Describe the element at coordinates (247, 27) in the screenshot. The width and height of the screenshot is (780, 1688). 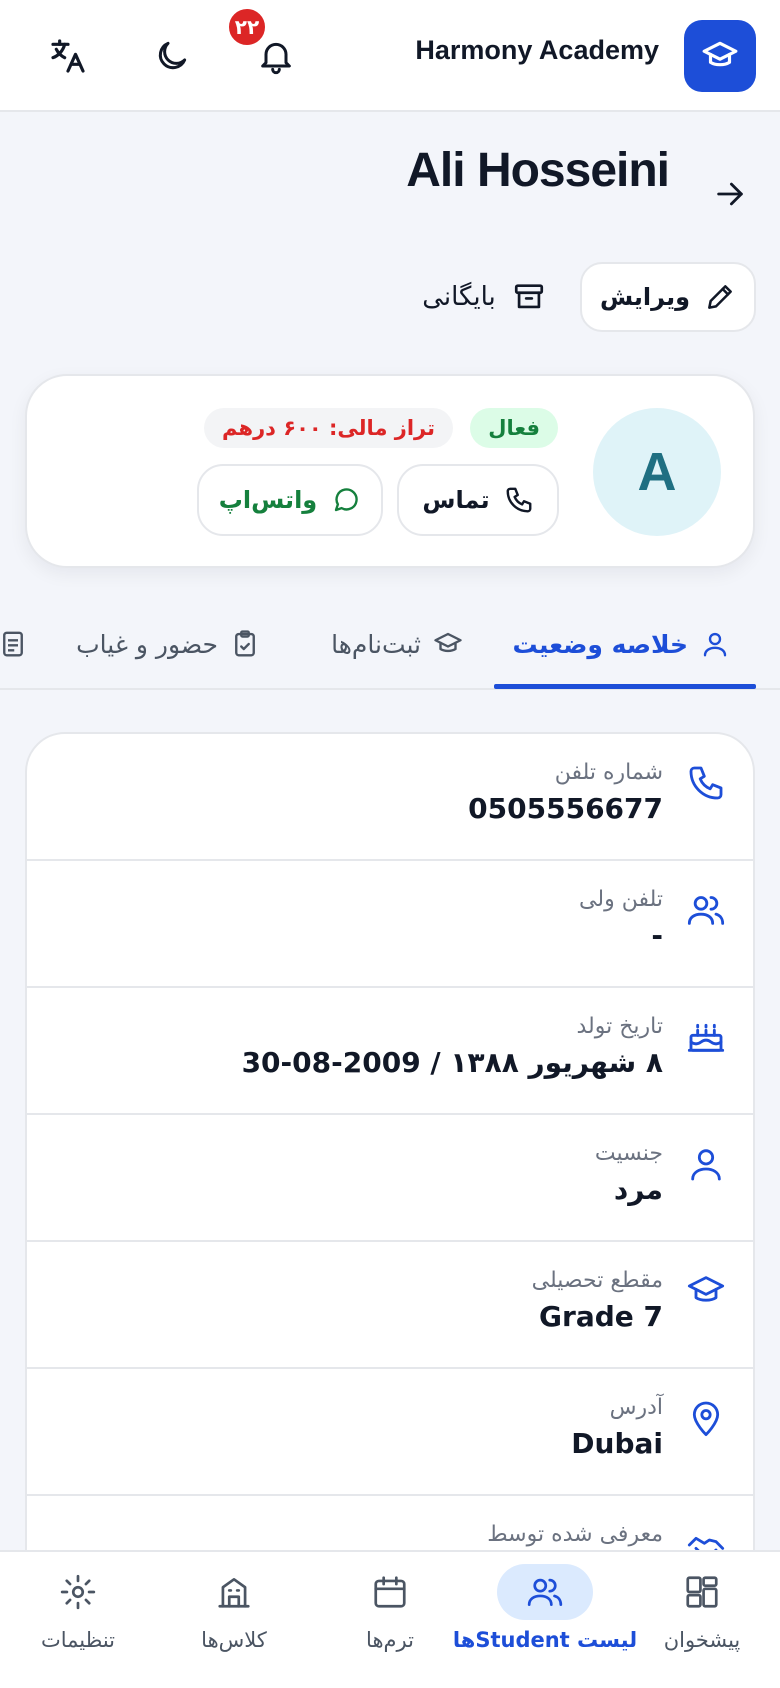
I see `notification-count-badge: ۲۲` at that location.